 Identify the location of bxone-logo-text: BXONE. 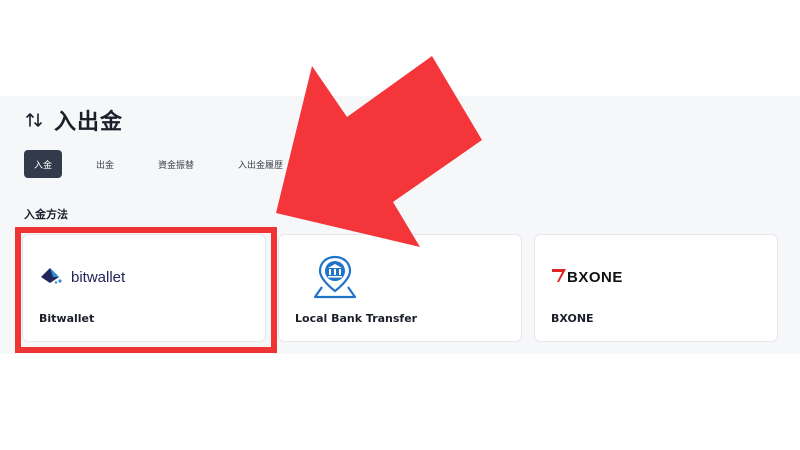
(595, 277).